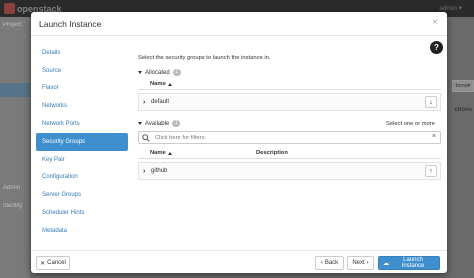 The width and height of the screenshot is (474, 278). I want to click on modal-header: Launch Instance, so click(239, 24).